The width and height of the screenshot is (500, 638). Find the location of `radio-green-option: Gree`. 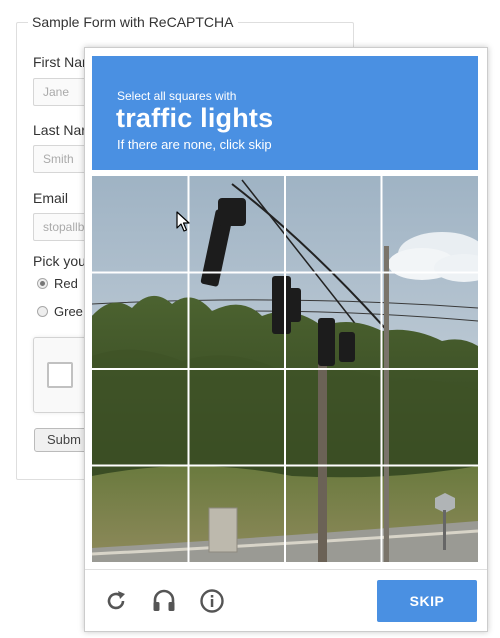

radio-green-option: Gree is located at coordinates (60, 311).